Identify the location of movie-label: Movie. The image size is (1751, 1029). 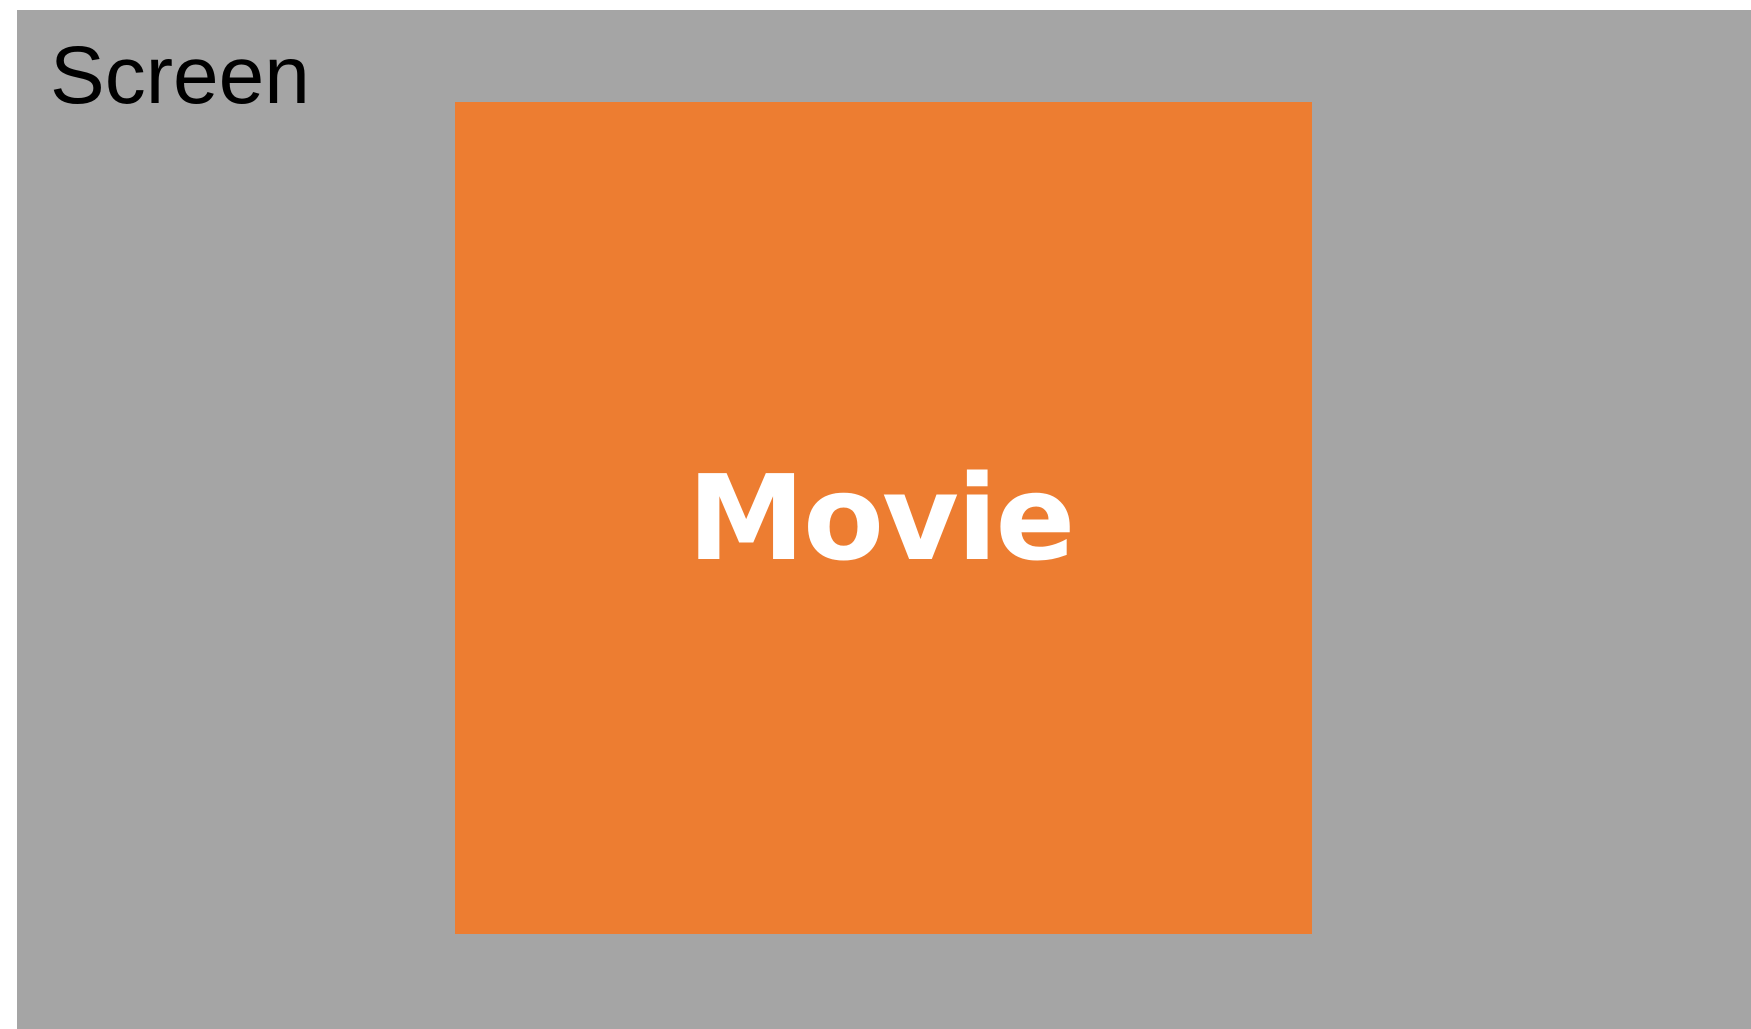
(881, 518).